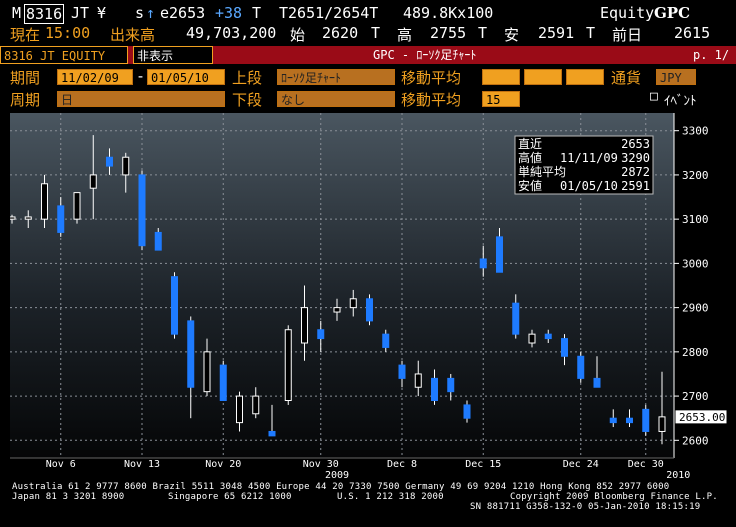 The width and height of the screenshot is (736, 527). Describe the element at coordinates (448, 33) in the screenshot. I see `high-value: 2755` at that location.